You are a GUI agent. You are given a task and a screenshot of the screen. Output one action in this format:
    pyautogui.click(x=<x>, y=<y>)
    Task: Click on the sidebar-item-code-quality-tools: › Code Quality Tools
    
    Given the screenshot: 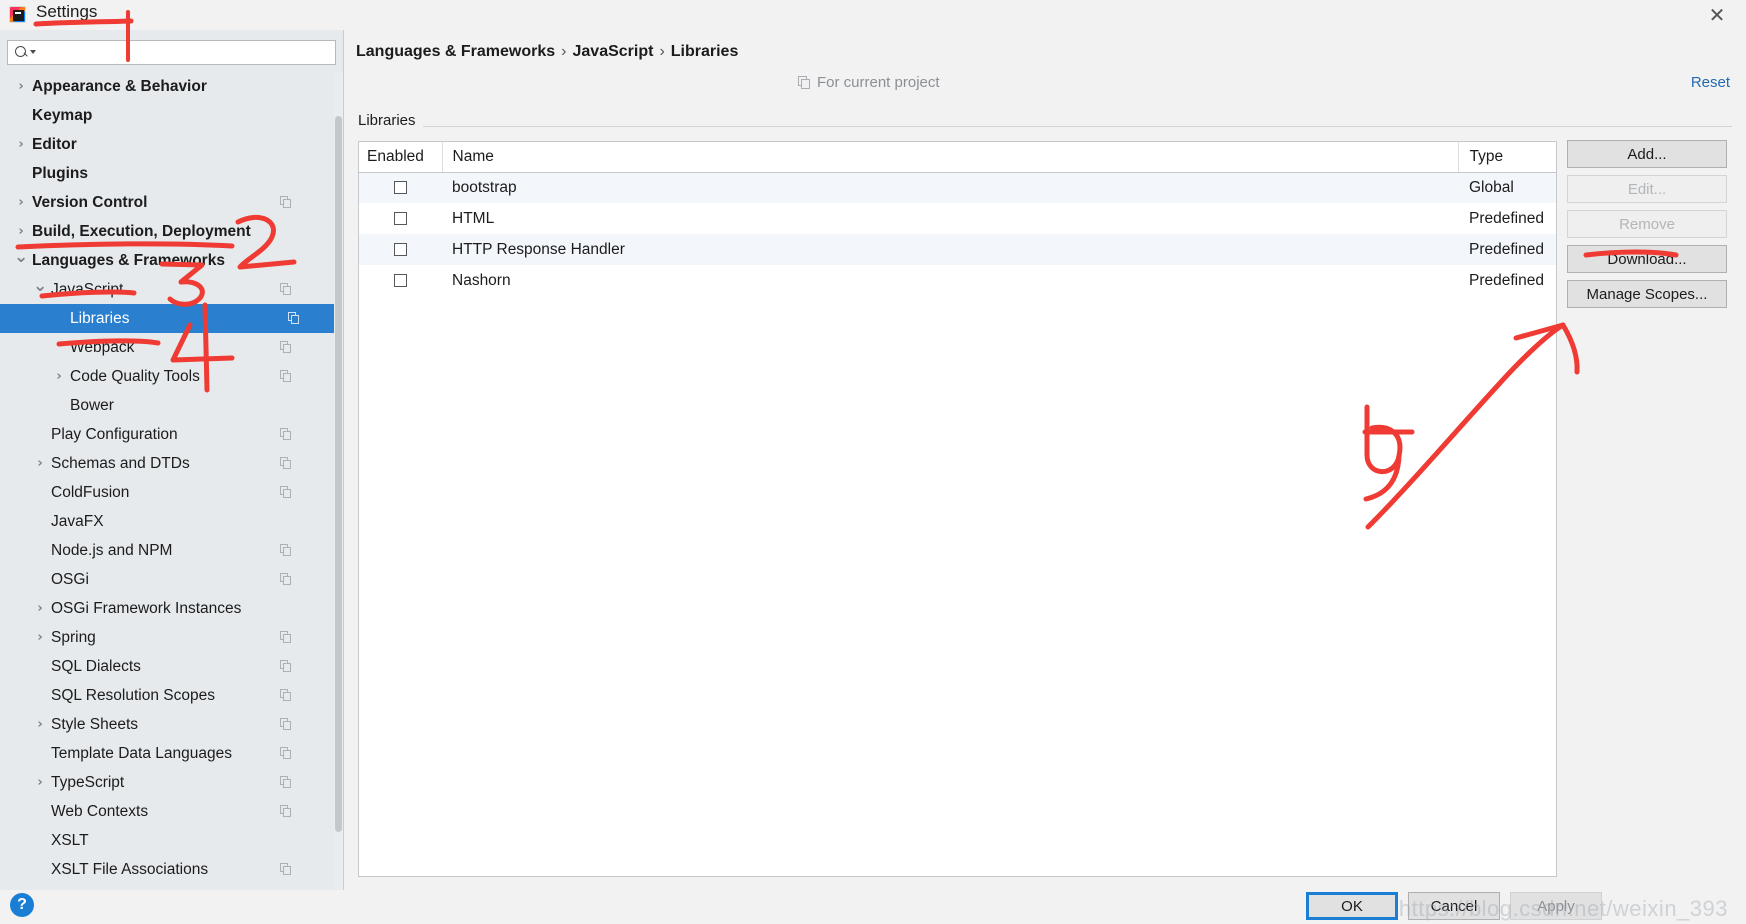 What is the action you would take?
    pyautogui.click(x=168, y=376)
    